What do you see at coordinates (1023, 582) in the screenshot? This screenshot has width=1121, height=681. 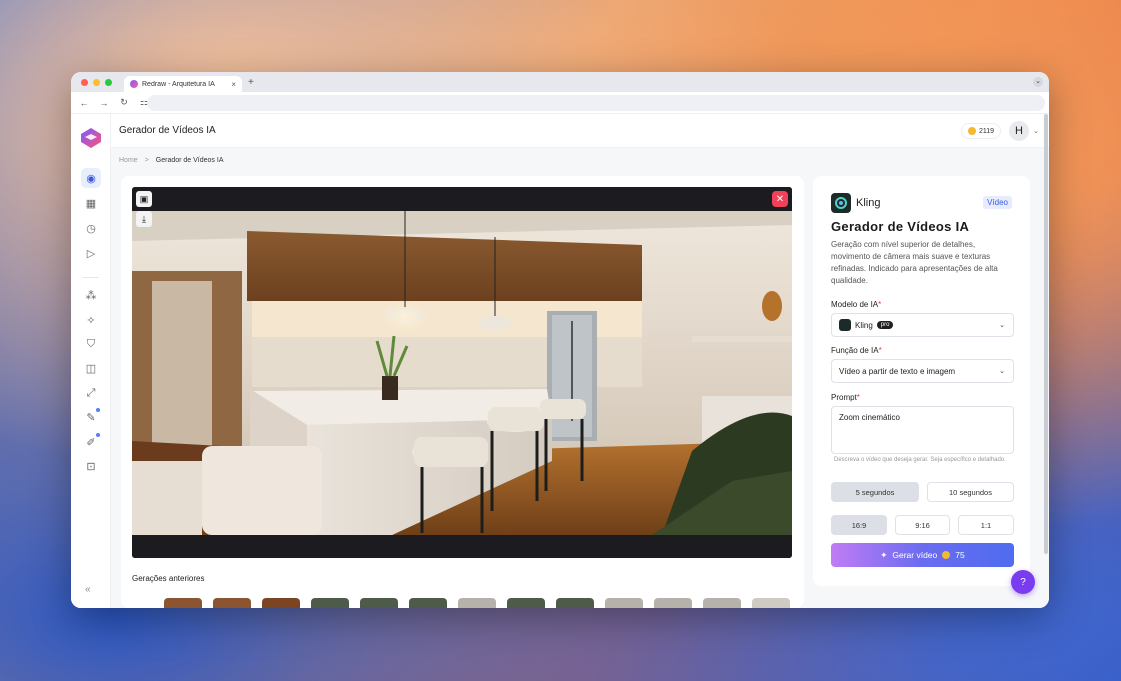 I see `help-chat-button: ?` at bounding box center [1023, 582].